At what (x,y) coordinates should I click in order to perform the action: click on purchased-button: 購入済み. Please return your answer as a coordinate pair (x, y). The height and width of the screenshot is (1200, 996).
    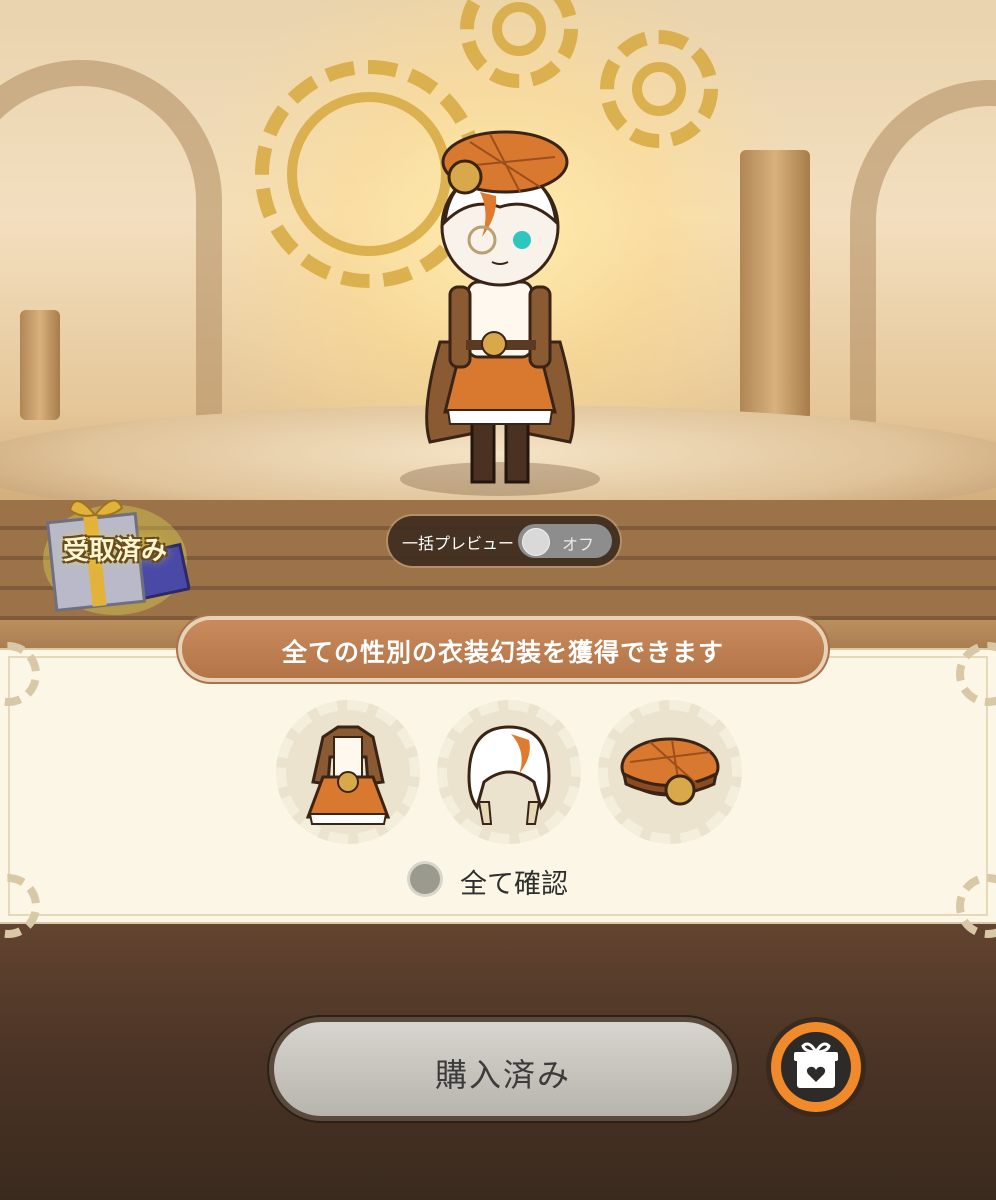
    Looking at the image, I should click on (503, 1069).